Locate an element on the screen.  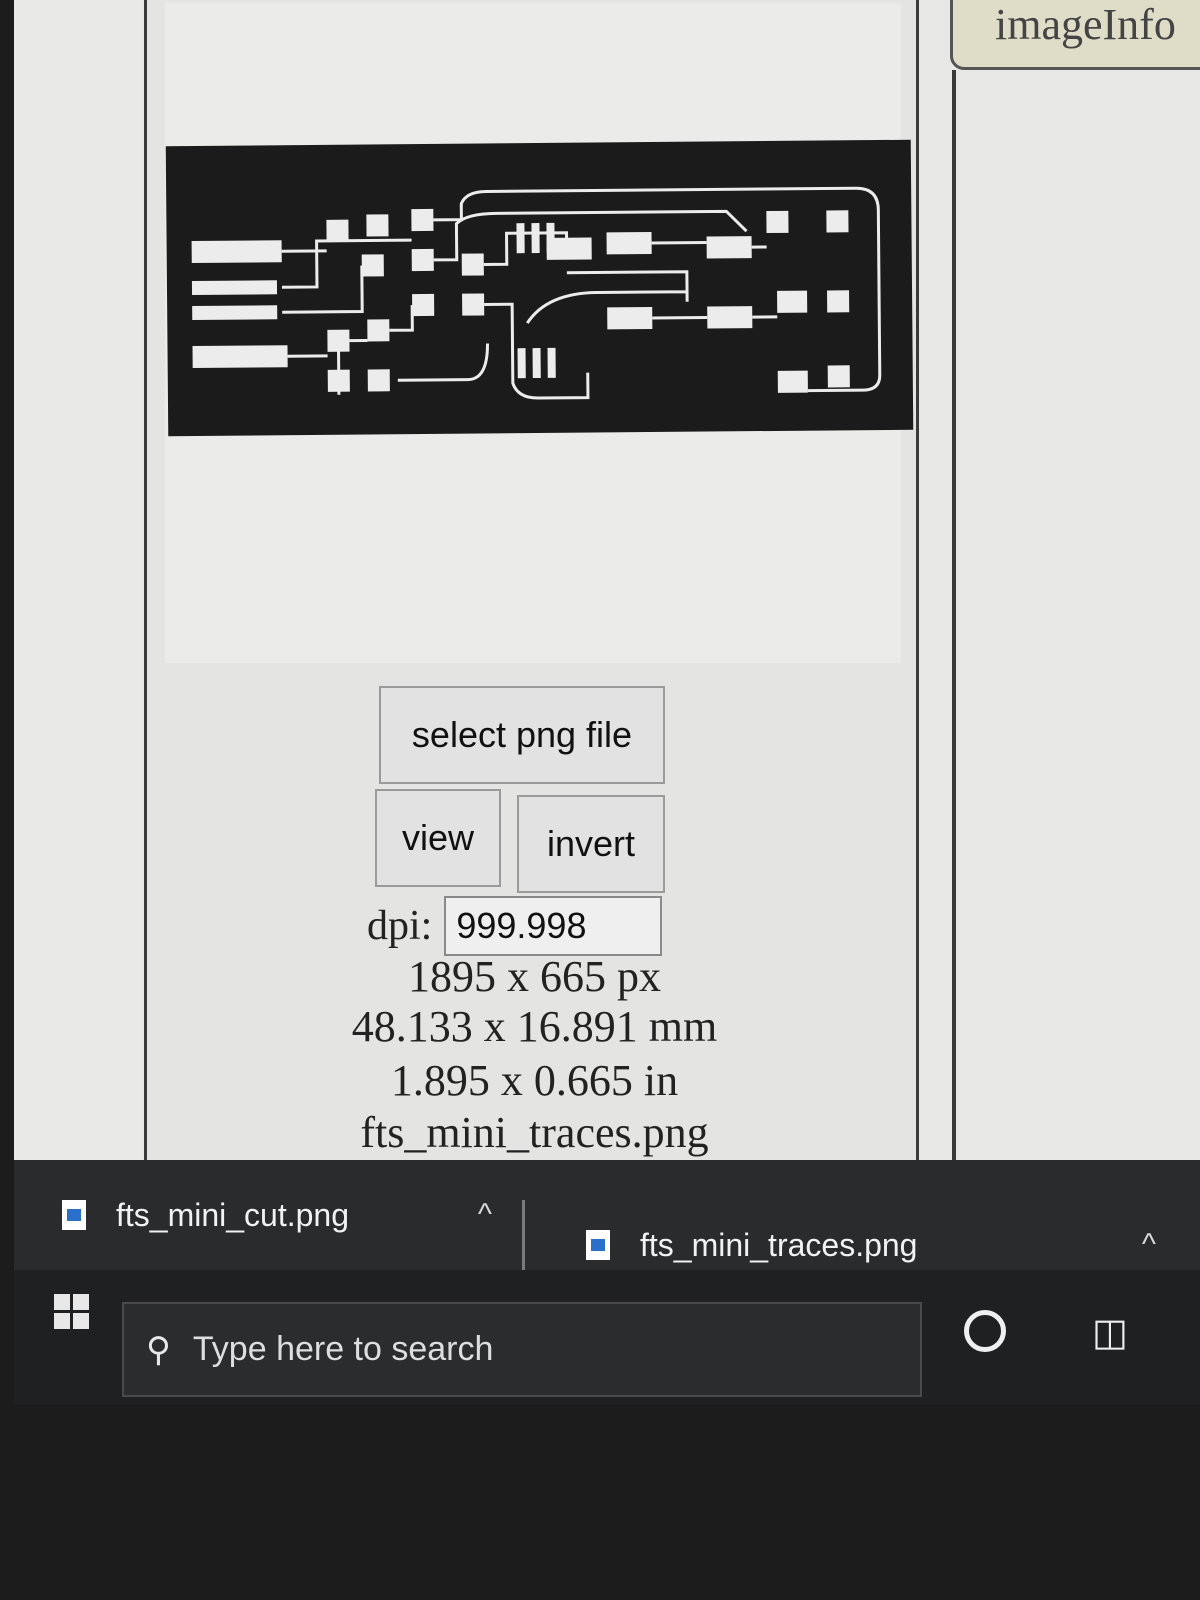
download-item: fts_mini_cut.png ^ is located at coordinates (292, 1215).